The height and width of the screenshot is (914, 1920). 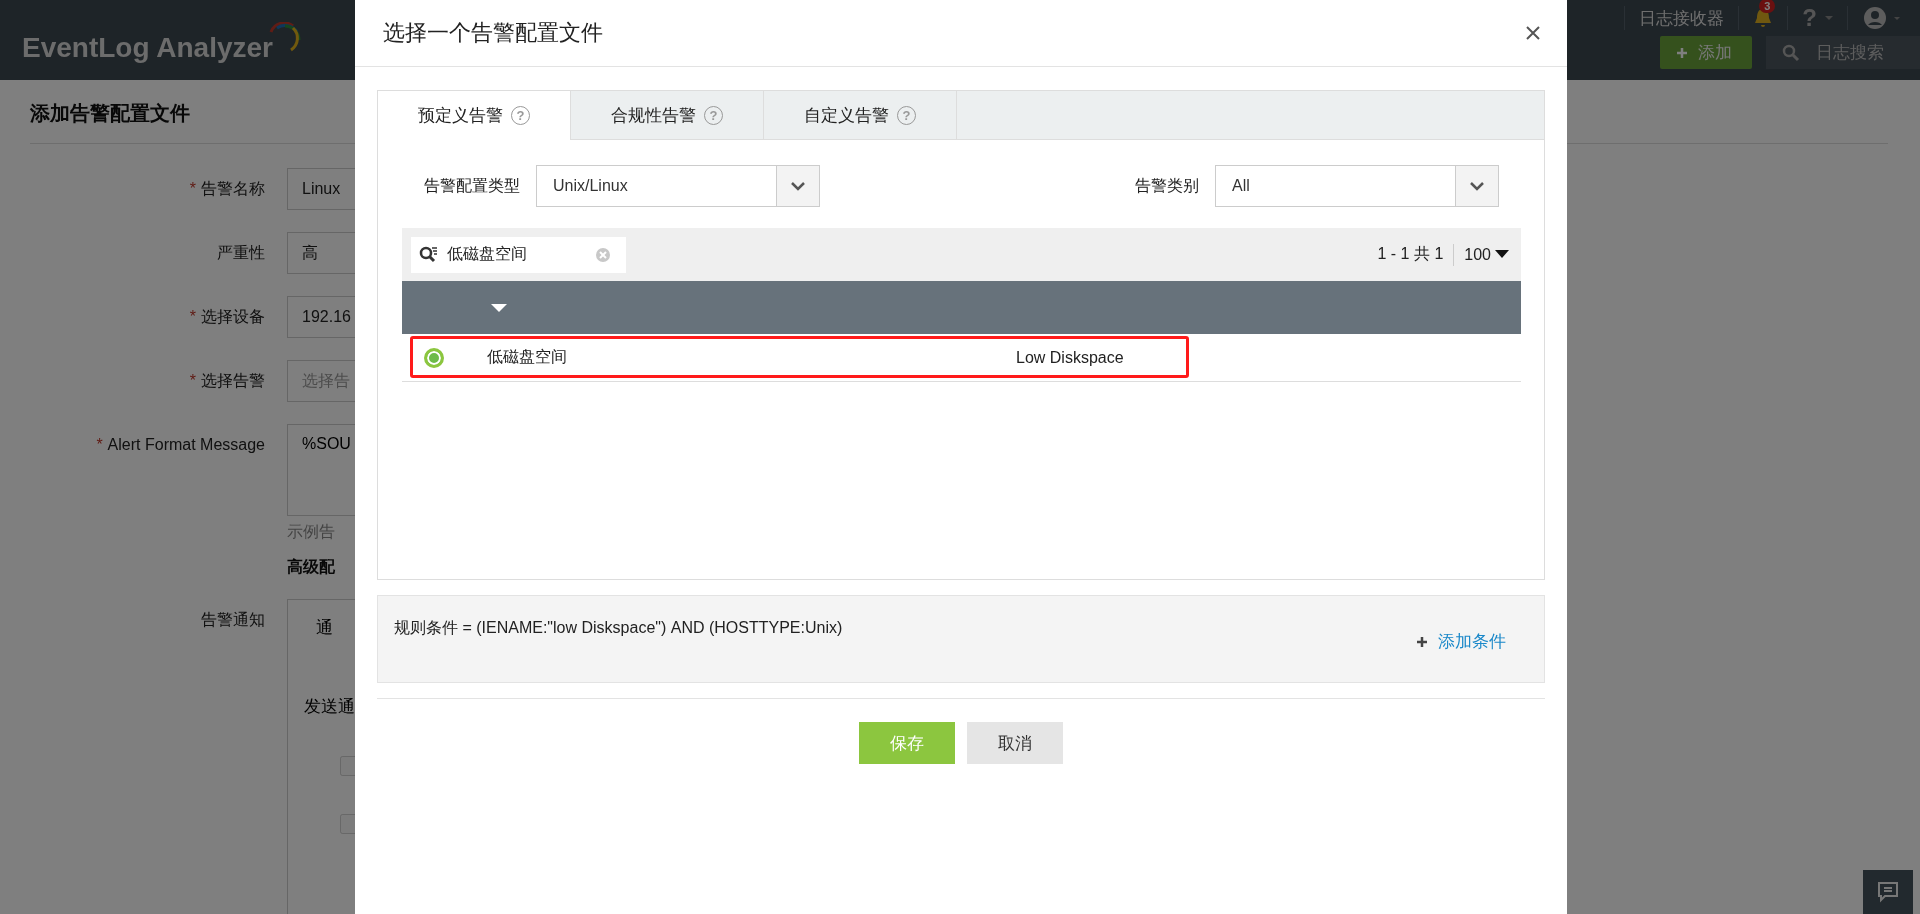 I want to click on field-label: 严重性, so click(x=241, y=252).